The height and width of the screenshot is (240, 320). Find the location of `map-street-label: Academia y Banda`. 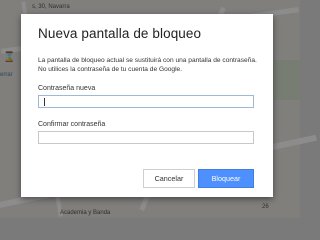

map-street-label: Academia y Banda is located at coordinates (85, 213).